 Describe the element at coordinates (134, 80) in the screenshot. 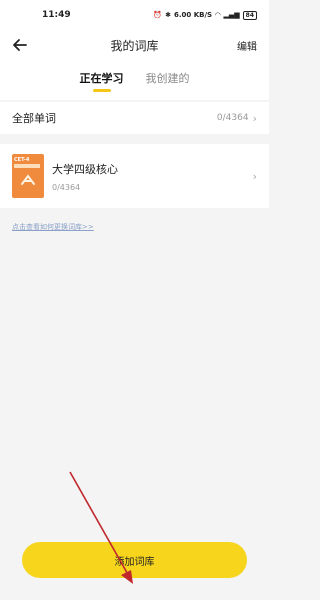

I see `tab-bar: 正在学习 我创建的` at that location.